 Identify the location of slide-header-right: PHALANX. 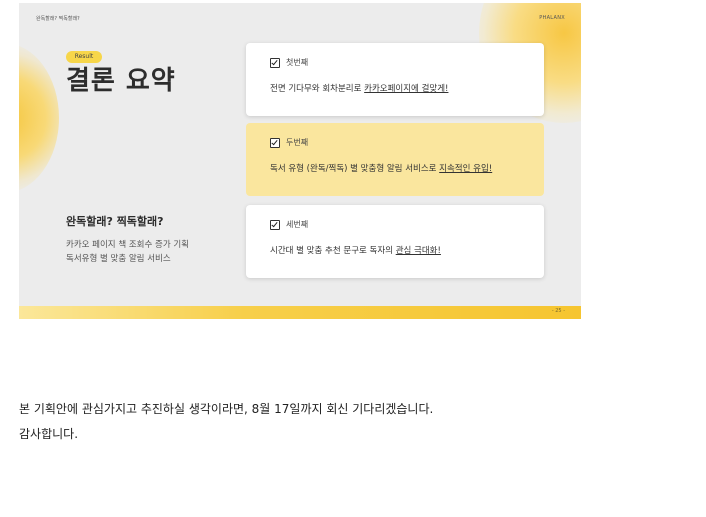
(552, 18).